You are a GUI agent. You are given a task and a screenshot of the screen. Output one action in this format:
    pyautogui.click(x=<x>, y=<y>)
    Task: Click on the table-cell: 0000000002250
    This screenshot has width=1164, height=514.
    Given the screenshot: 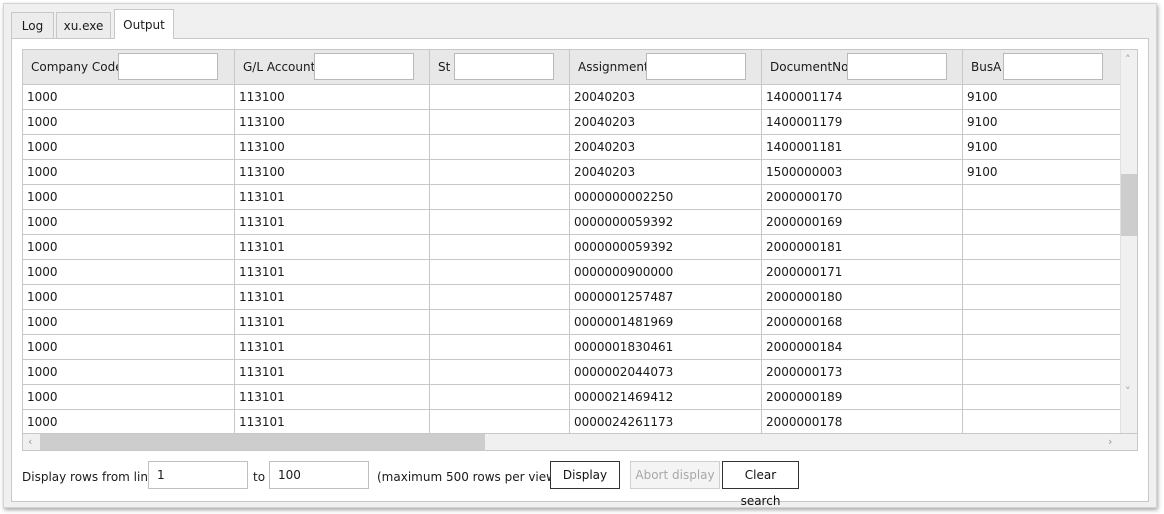 What is the action you would take?
    pyautogui.click(x=666, y=197)
    